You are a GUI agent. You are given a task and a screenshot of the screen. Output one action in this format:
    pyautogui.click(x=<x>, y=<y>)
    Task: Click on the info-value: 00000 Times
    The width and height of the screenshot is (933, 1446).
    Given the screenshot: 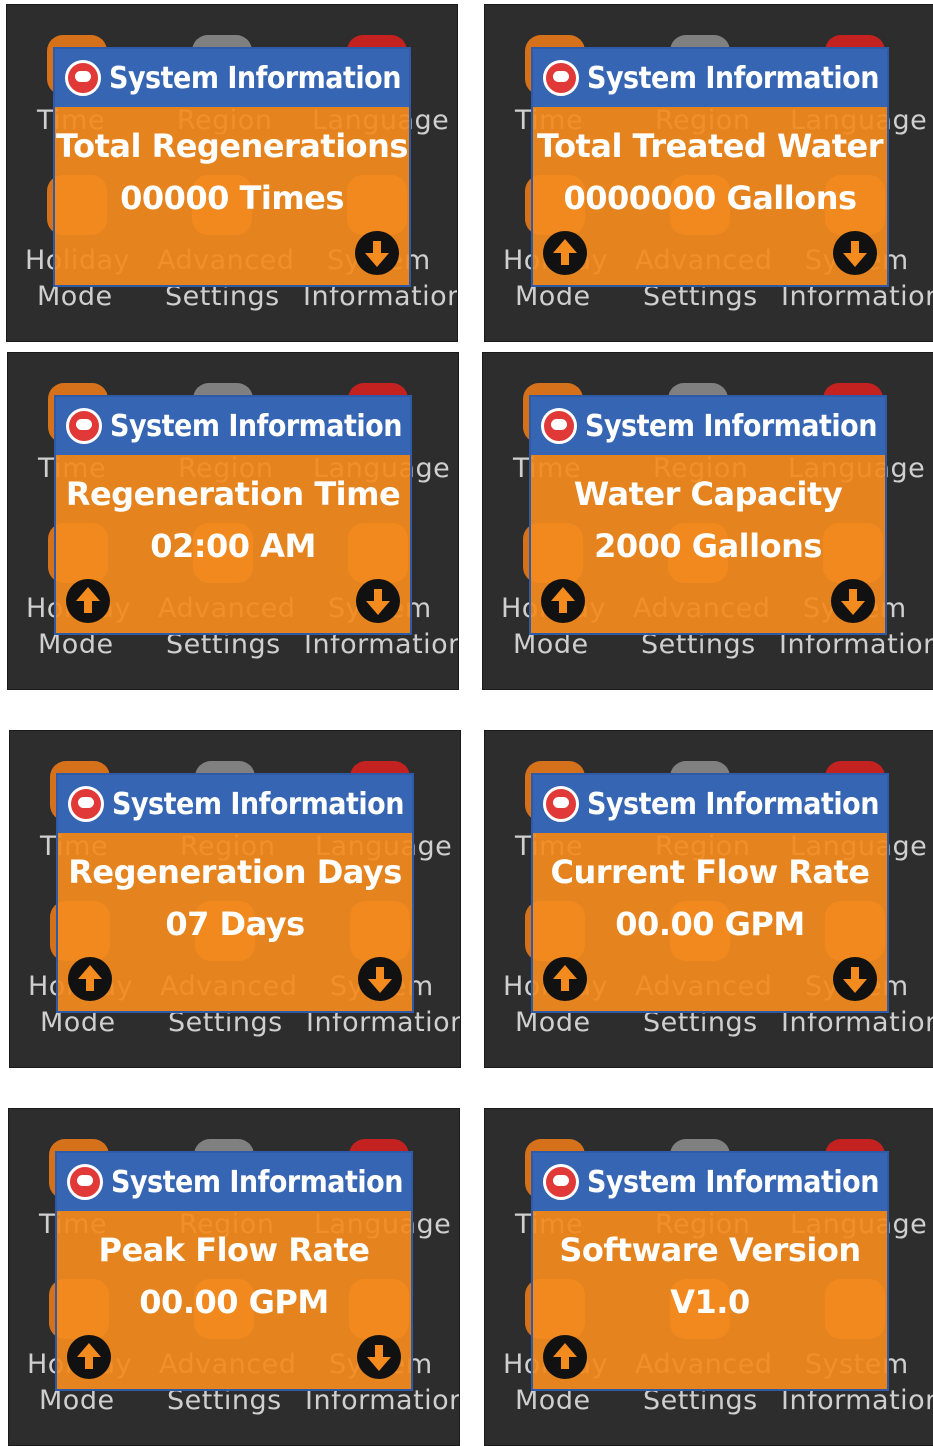 What is the action you would take?
    pyautogui.click(x=232, y=198)
    